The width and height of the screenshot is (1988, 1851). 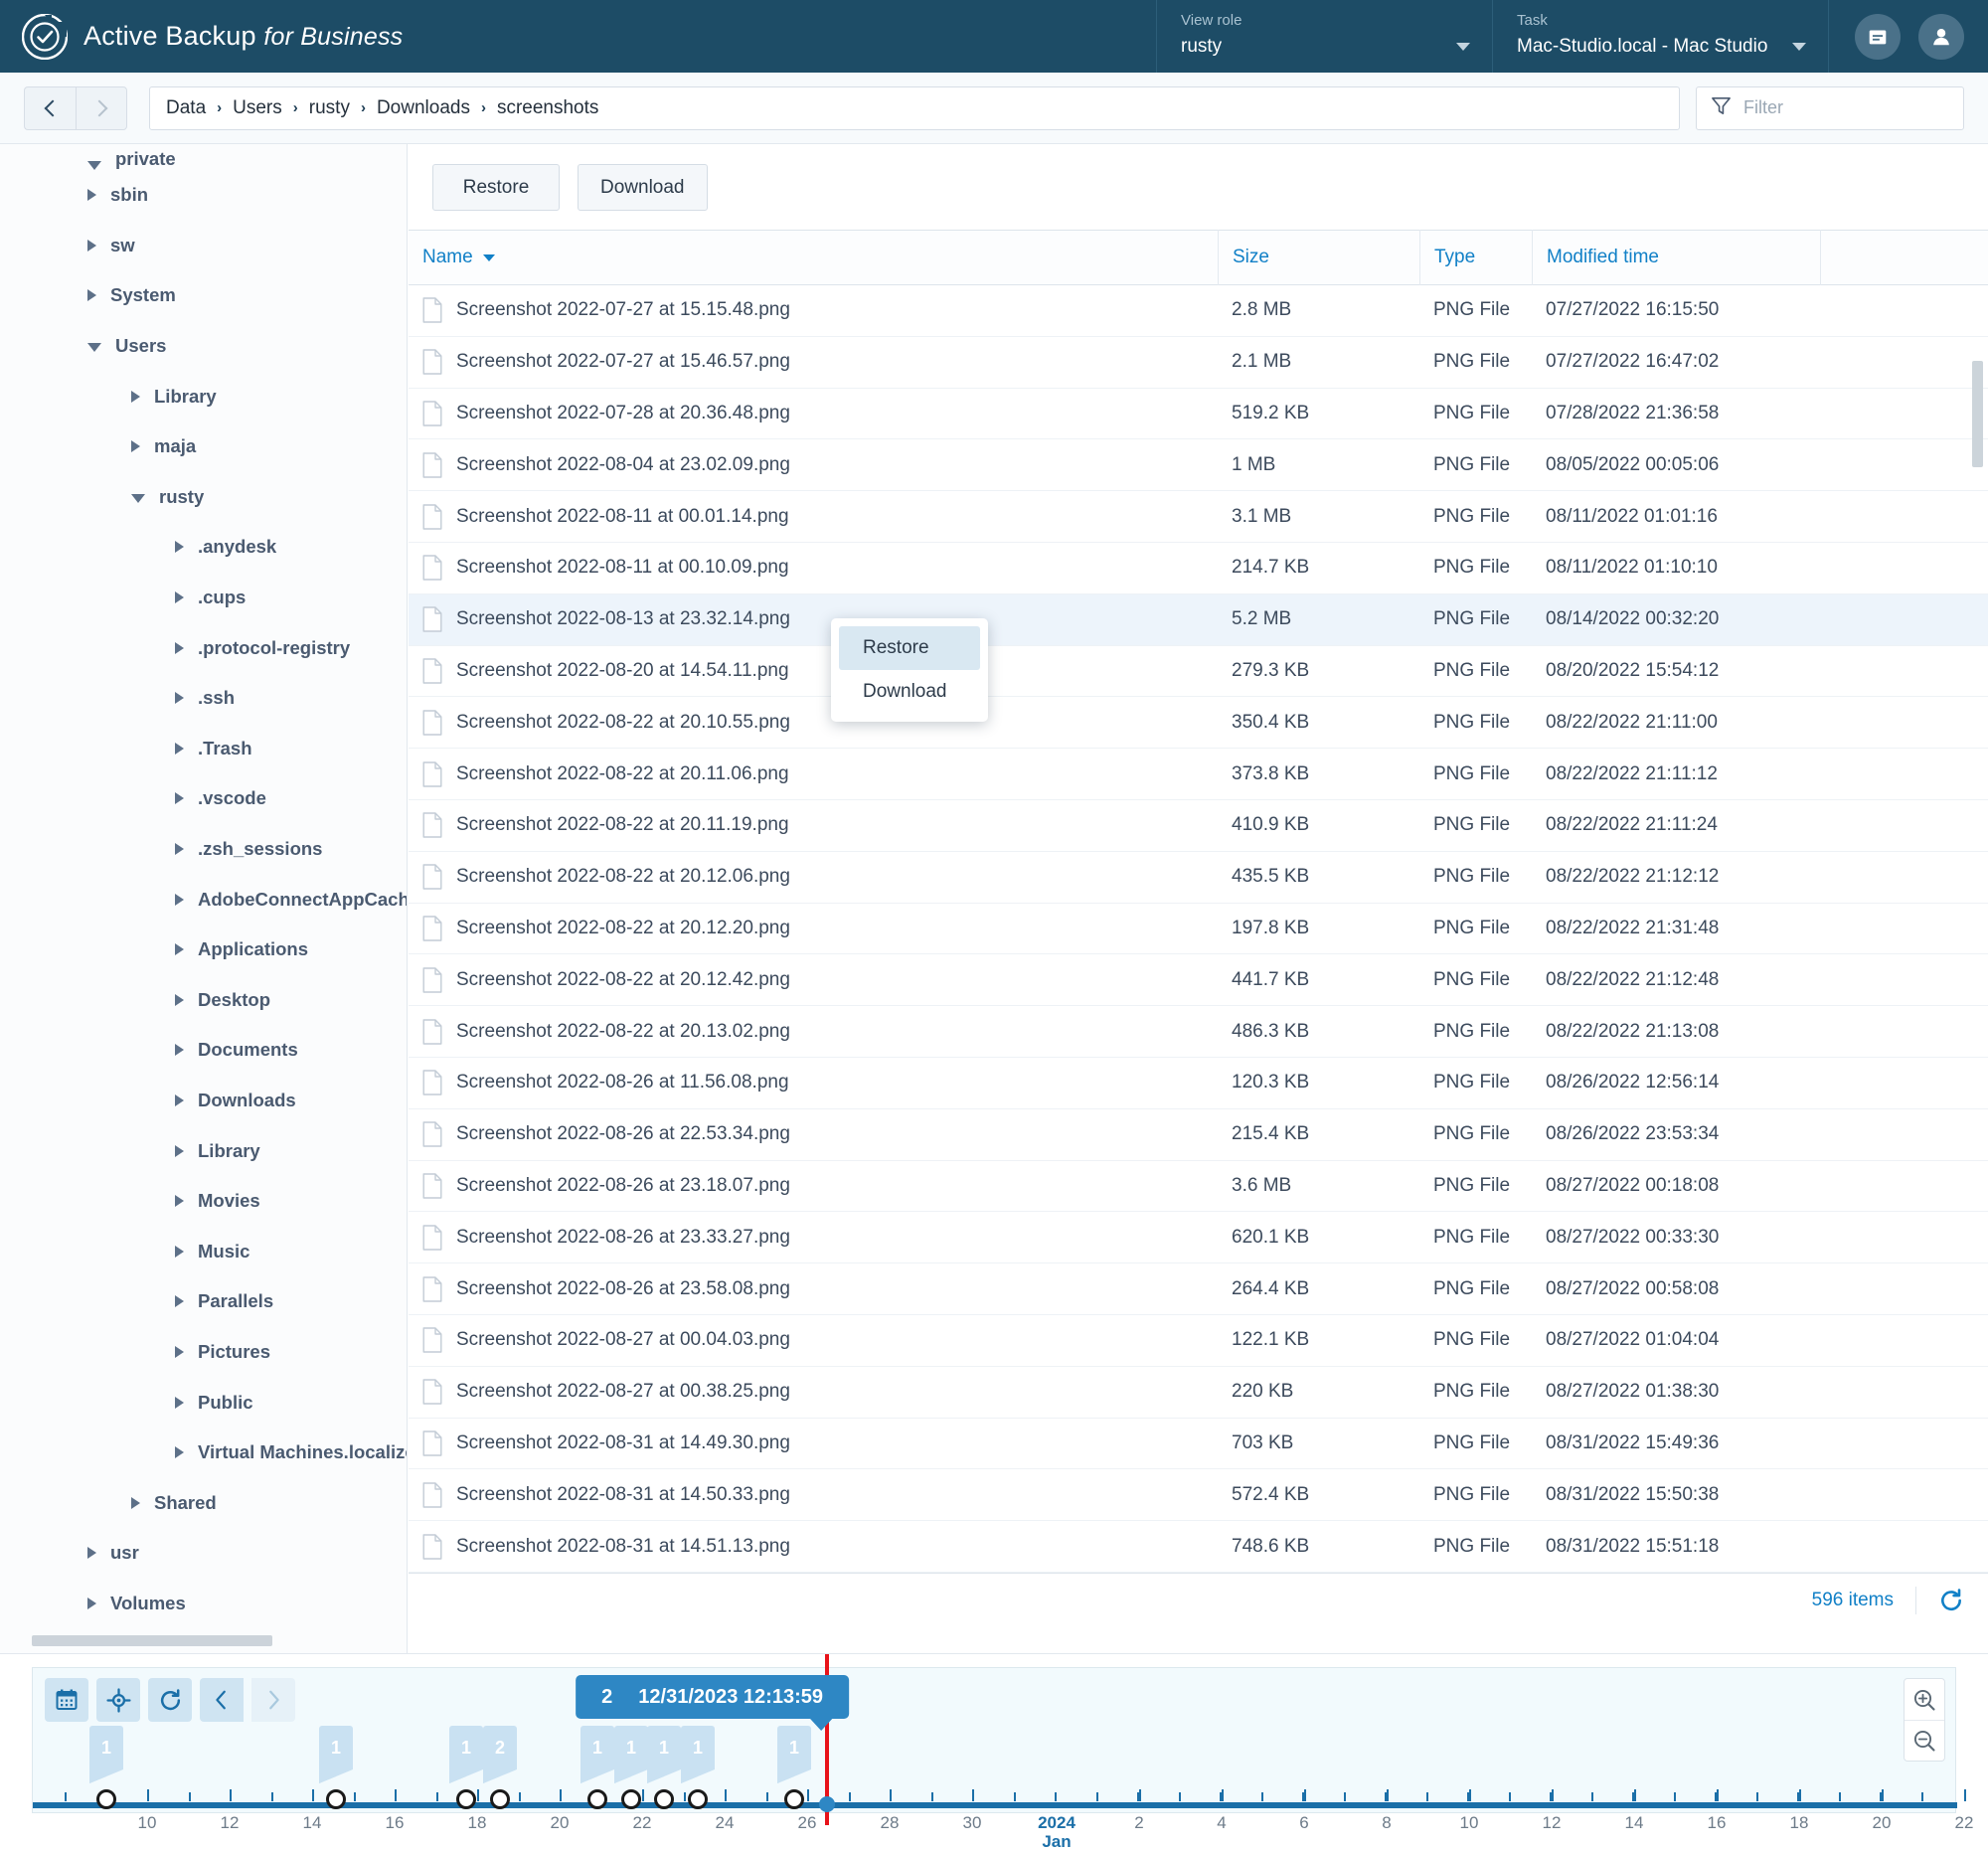 What do you see at coordinates (94, 165) in the screenshot?
I see `chevron-down-icon` at bounding box center [94, 165].